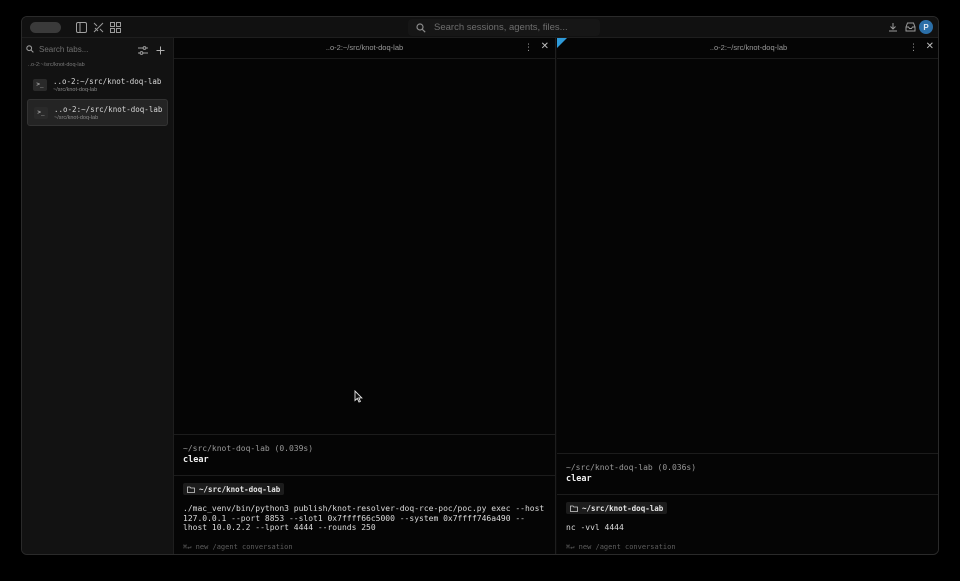 Image resolution: width=960 pixels, height=581 pixels. Describe the element at coordinates (910, 27) in the screenshot. I see `inbox-icon` at that location.